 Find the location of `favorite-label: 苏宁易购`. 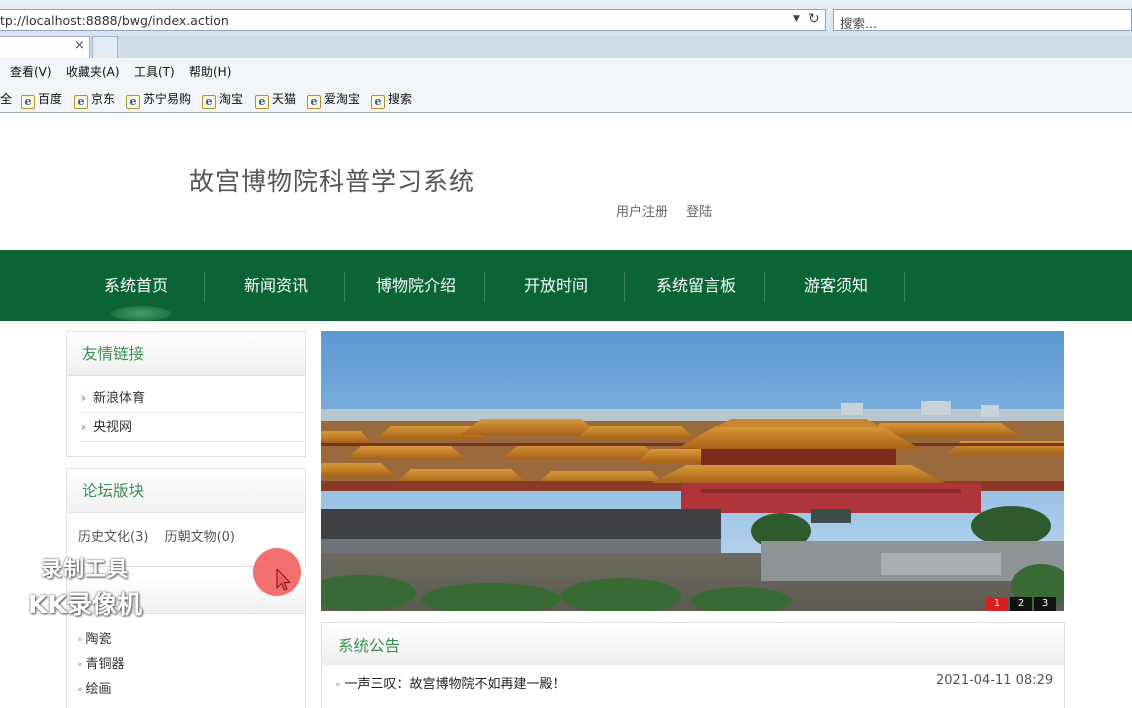

favorite-label: 苏宁易购 is located at coordinates (167, 99).